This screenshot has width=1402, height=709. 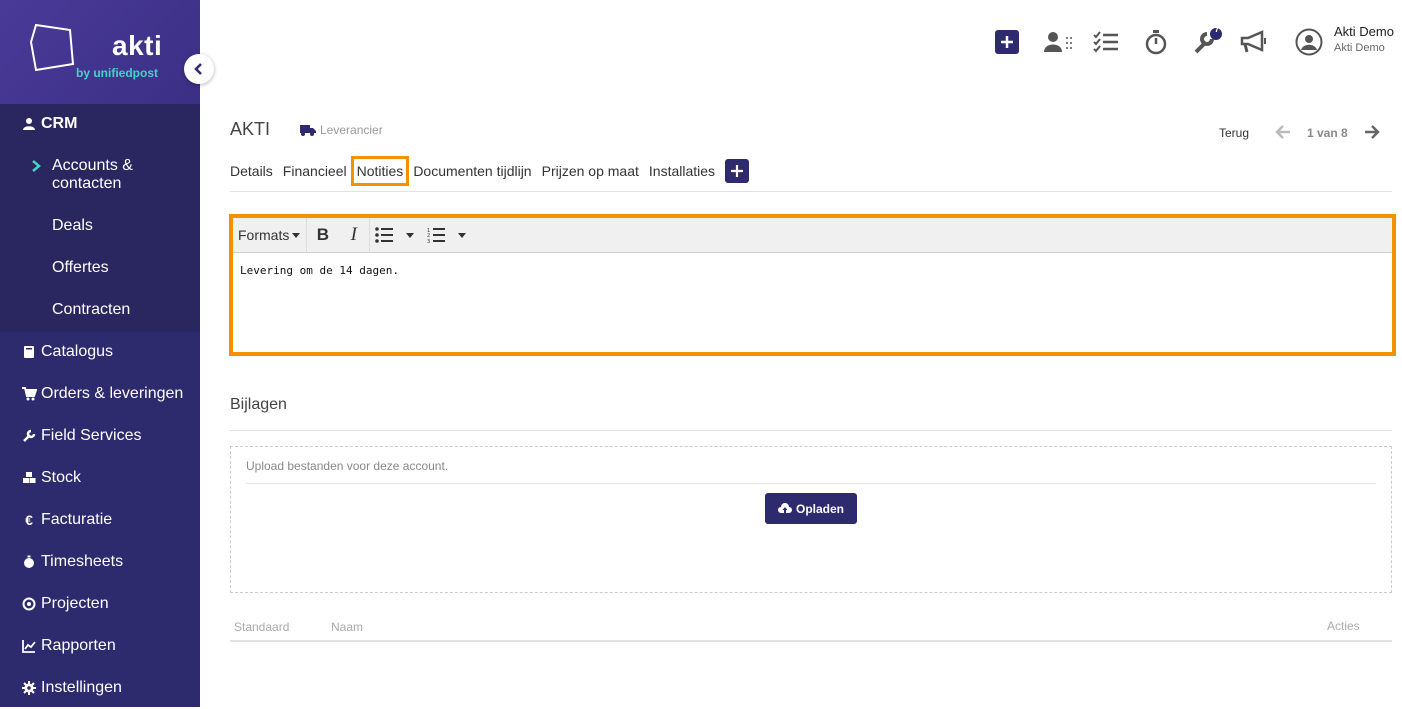 I want to click on chart-line-icon, so click(x=29, y=646).